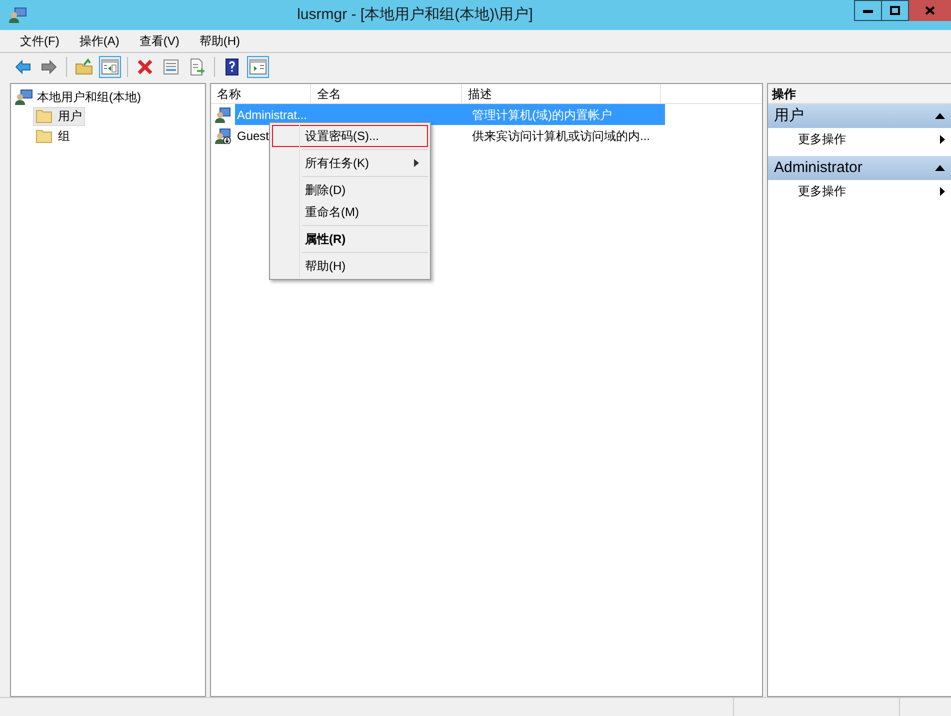 The height and width of the screenshot is (716, 951). Describe the element at coordinates (145, 67) in the screenshot. I see `delete-icon` at that location.